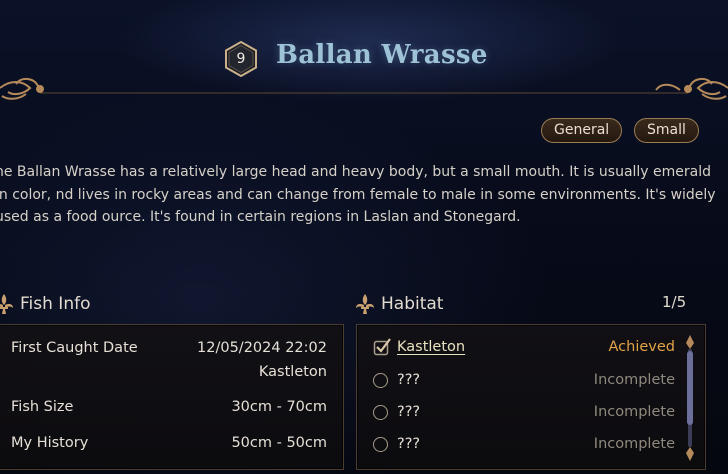  I want to click on fish-info-heading: Fish Info, so click(45, 304).